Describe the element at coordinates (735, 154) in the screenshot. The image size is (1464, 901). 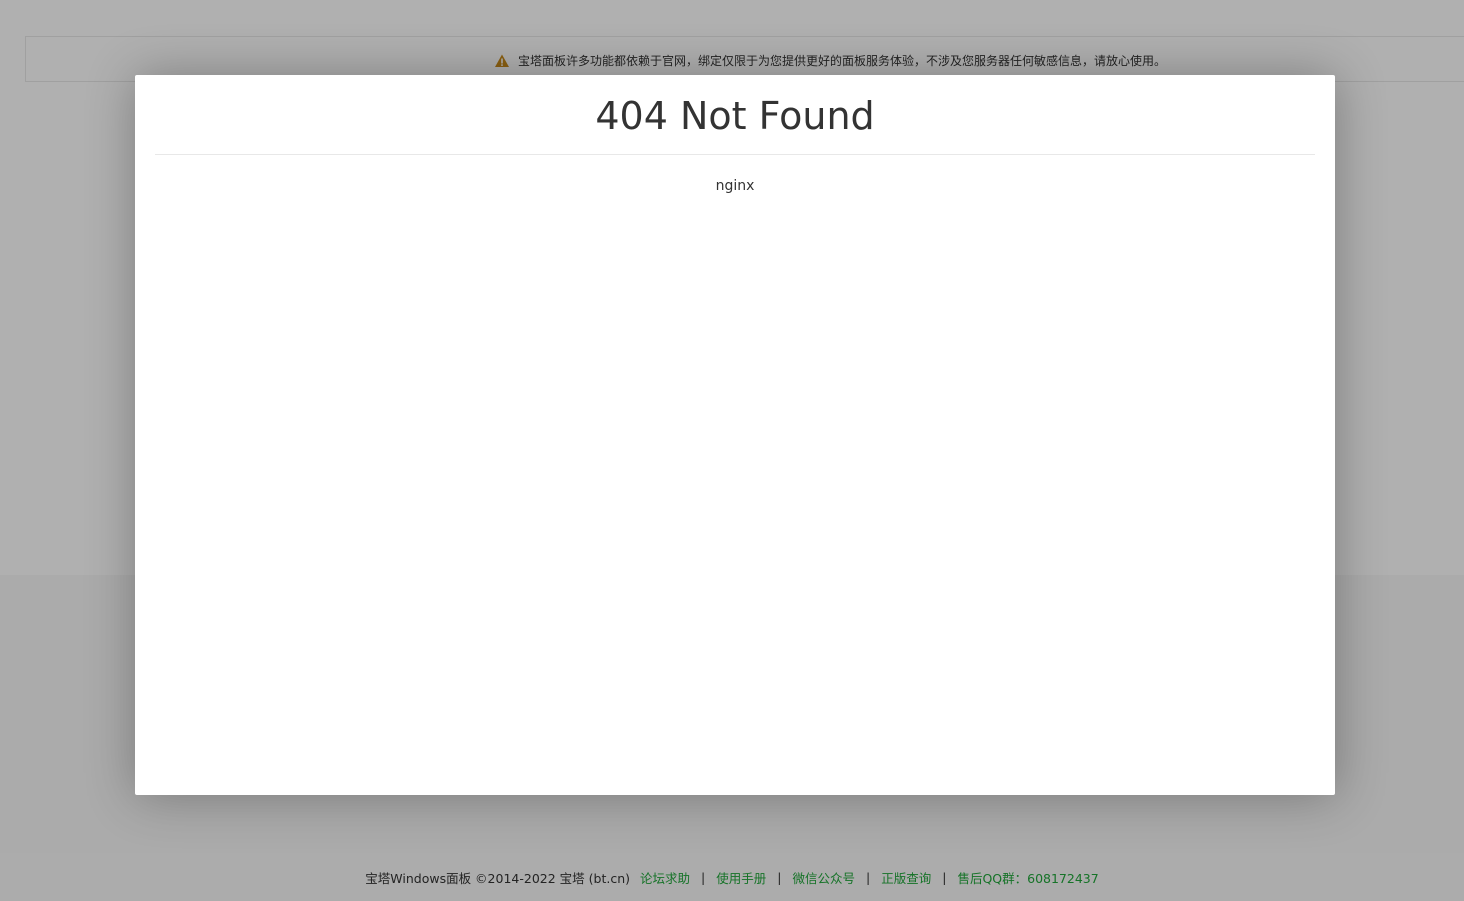
I see `error-divider` at that location.